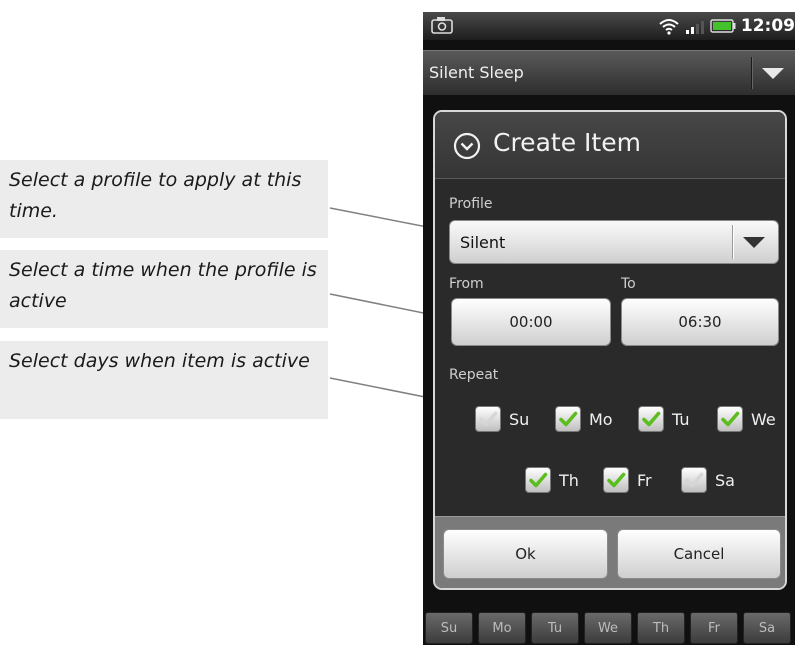  I want to click on day-tab-mo: Mo, so click(502, 628).